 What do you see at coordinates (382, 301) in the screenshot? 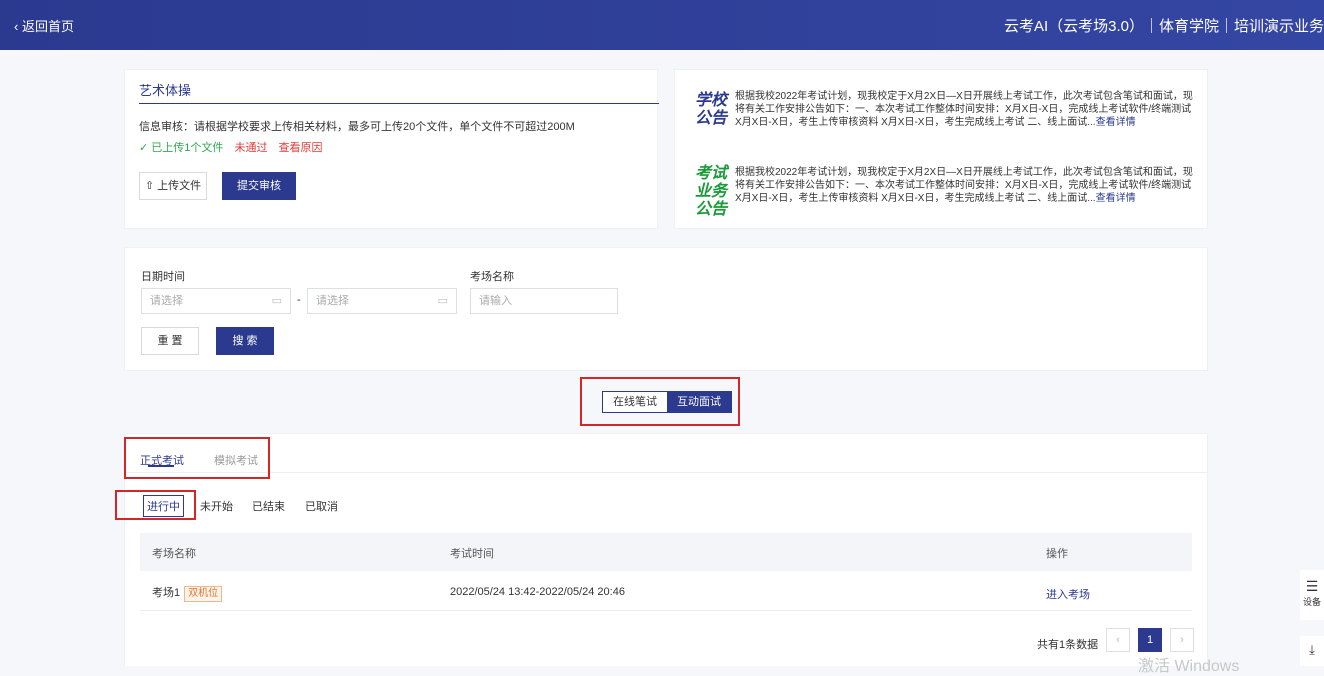
I see `end-date-input: 请选择 ▭` at bounding box center [382, 301].